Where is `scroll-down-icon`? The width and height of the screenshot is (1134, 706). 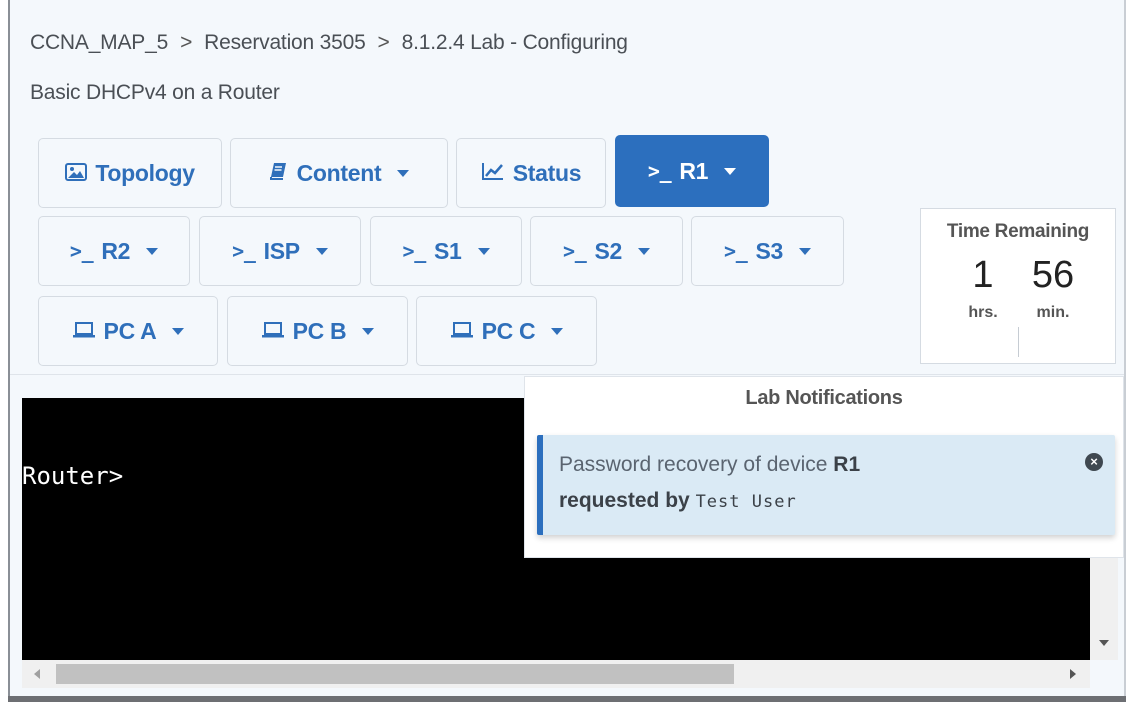
scroll-down-icon is located at coordinates (1104, 643).